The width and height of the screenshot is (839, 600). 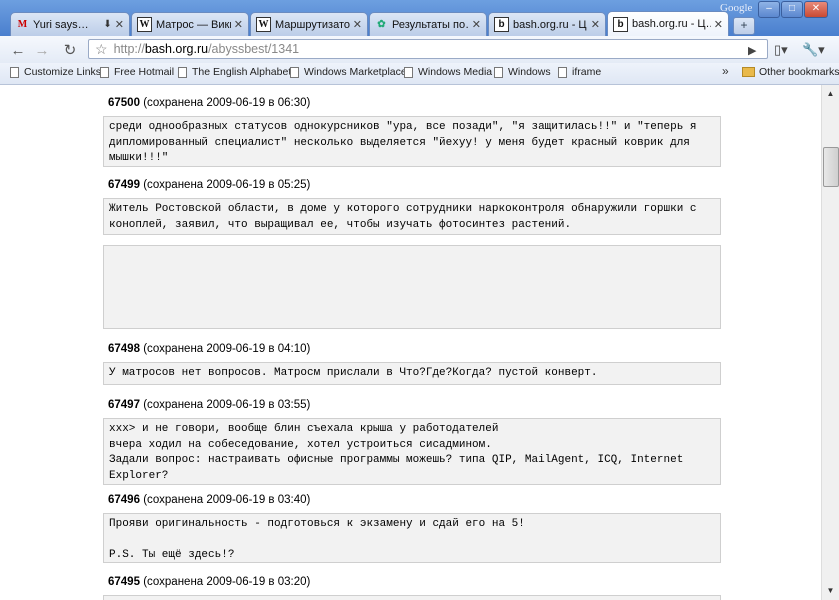 What do you see at coordinates (455, 72) in the screenshot?
I see `bookmark-label: Windows Media` at bounding box center [455, 72].